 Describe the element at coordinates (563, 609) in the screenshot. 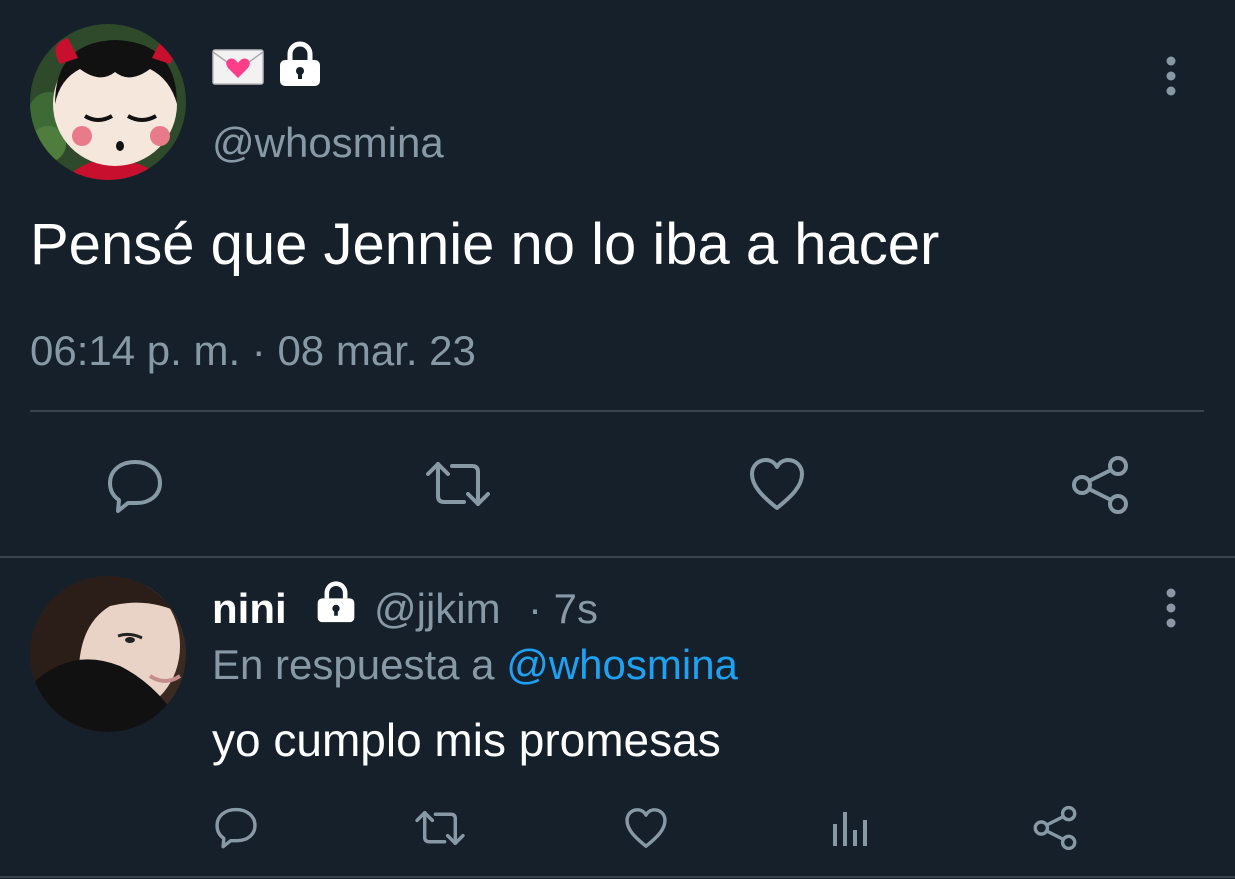

I see `reply-time: · 7s` at that location.